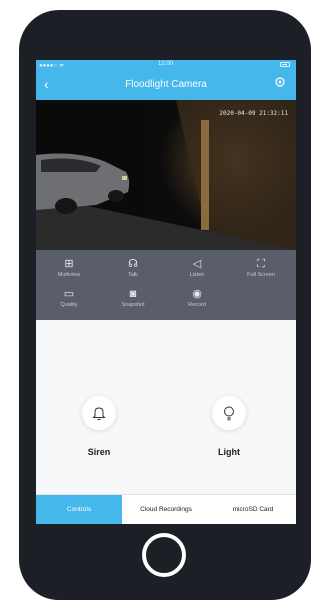 The width and height of the screenshot is (327, 603). What do you see at coordinates (133, 294) in the screenshot?
I see `snapshot-icon: ◙` at bounding box center [133, 294].